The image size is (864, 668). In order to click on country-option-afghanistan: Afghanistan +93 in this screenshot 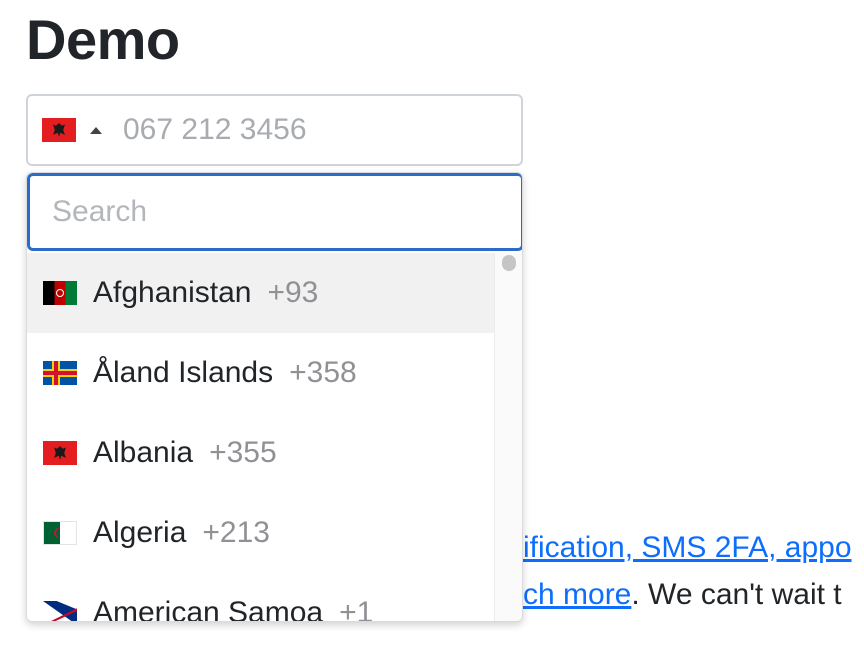, I will do `click(260, 293)`.